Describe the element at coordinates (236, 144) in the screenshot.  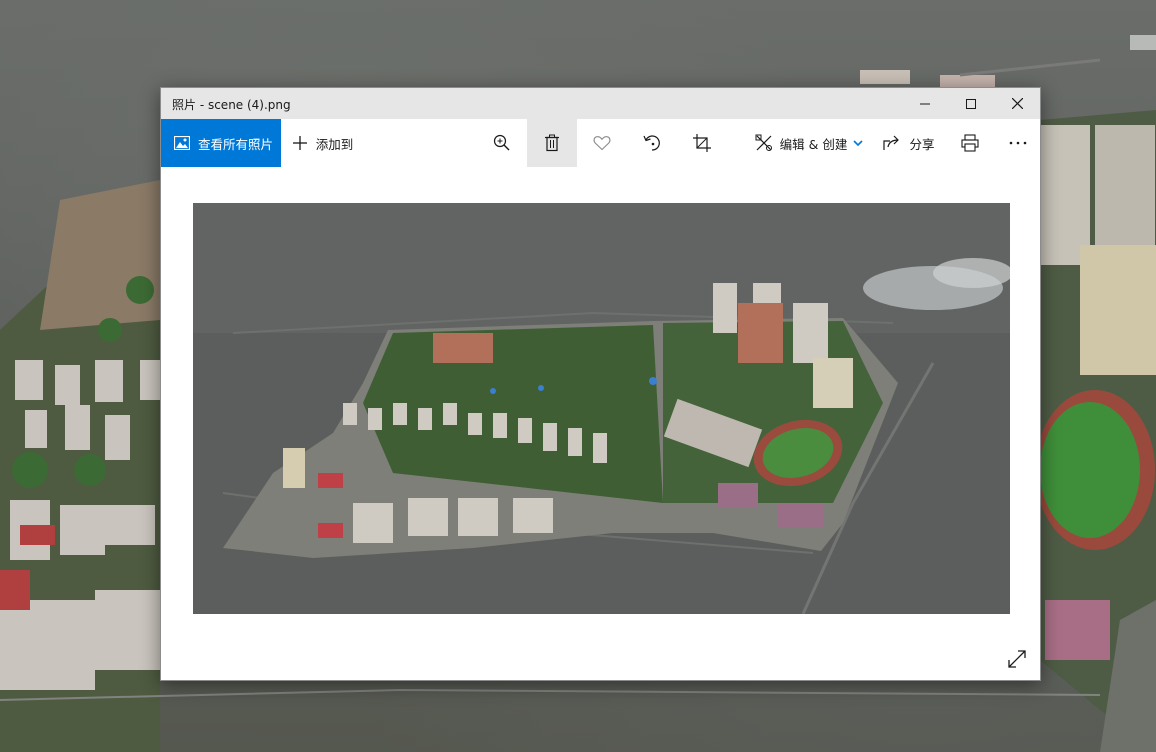
I see `view-all-photos-label: 查看所有照片` at that location.